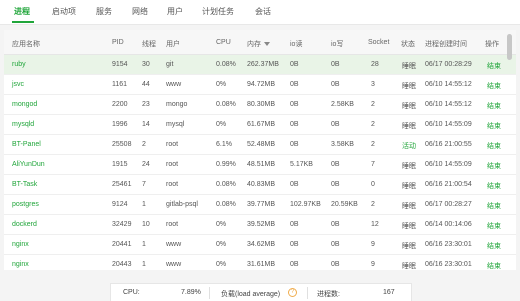 The image size is (520, 301). What do you see at coordinates (292, 292) in the screenshot?
I see `help-icon: ?` at bounding box center [292, 292].